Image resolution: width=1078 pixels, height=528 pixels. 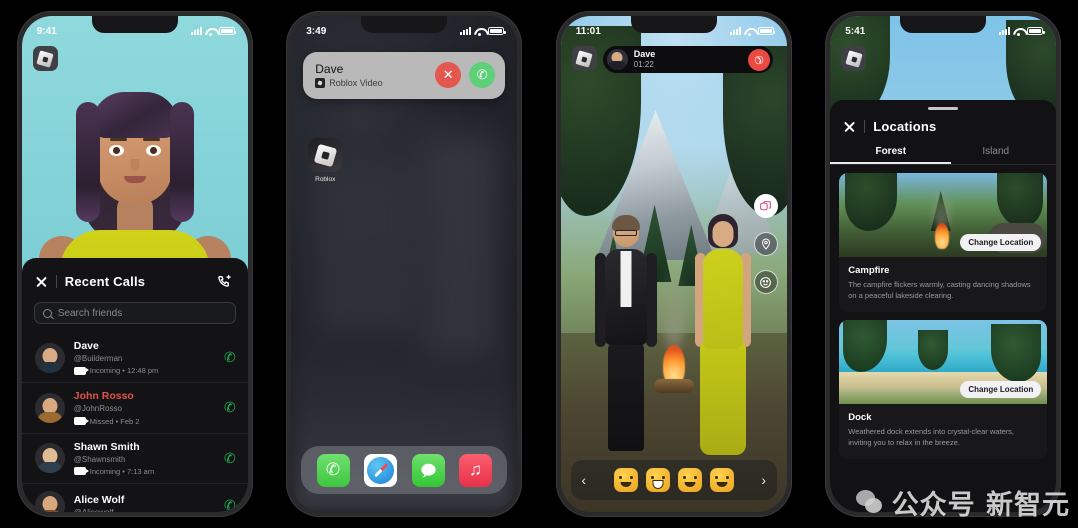 I want to click on contact-name: Alice Wolf, so click(x=99, y=499).